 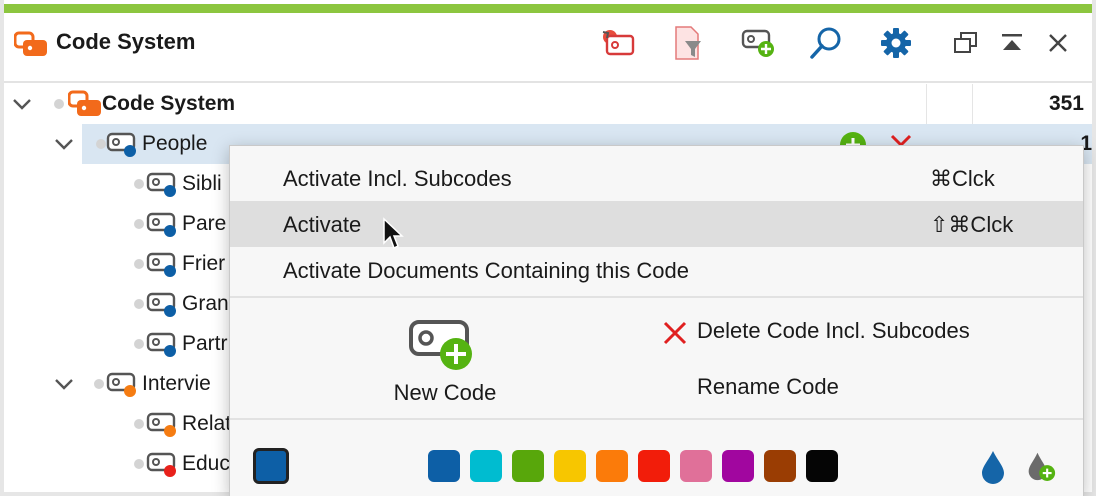 What do you see at coordinates (169, 103) in the screenshot?
I see `tree-row-label: Code System` at bounding box center [169, 103].